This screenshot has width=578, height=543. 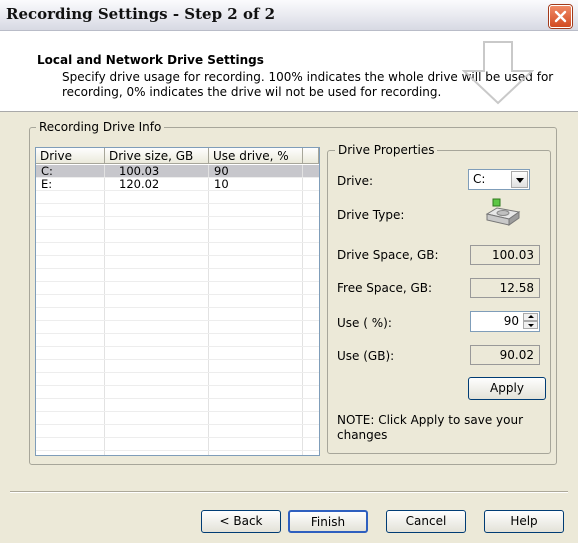 What do you see at coordinates (70, 184) in the screenshot?
I see `cell-drive: E:` at bounding box center [70, 184].